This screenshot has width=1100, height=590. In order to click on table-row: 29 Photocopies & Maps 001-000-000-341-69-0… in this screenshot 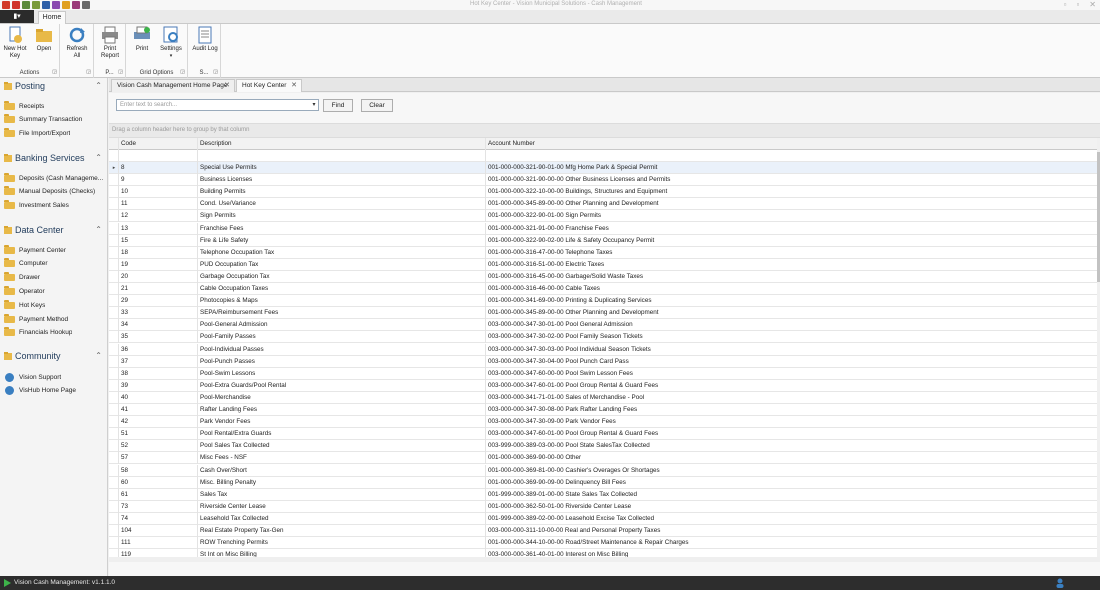, I will do `click(603, 301)`.